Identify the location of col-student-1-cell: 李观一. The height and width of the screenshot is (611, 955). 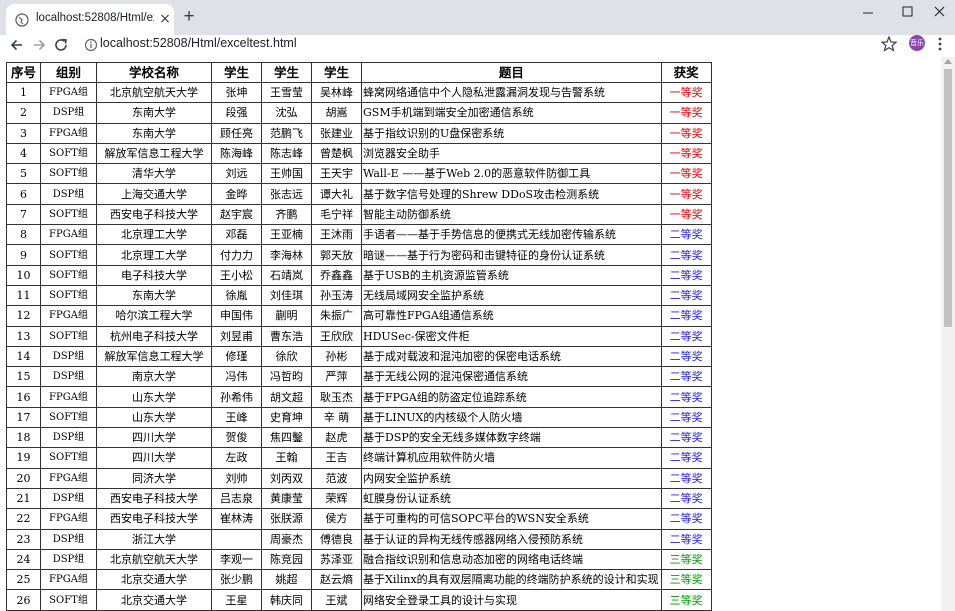
(236, 559).